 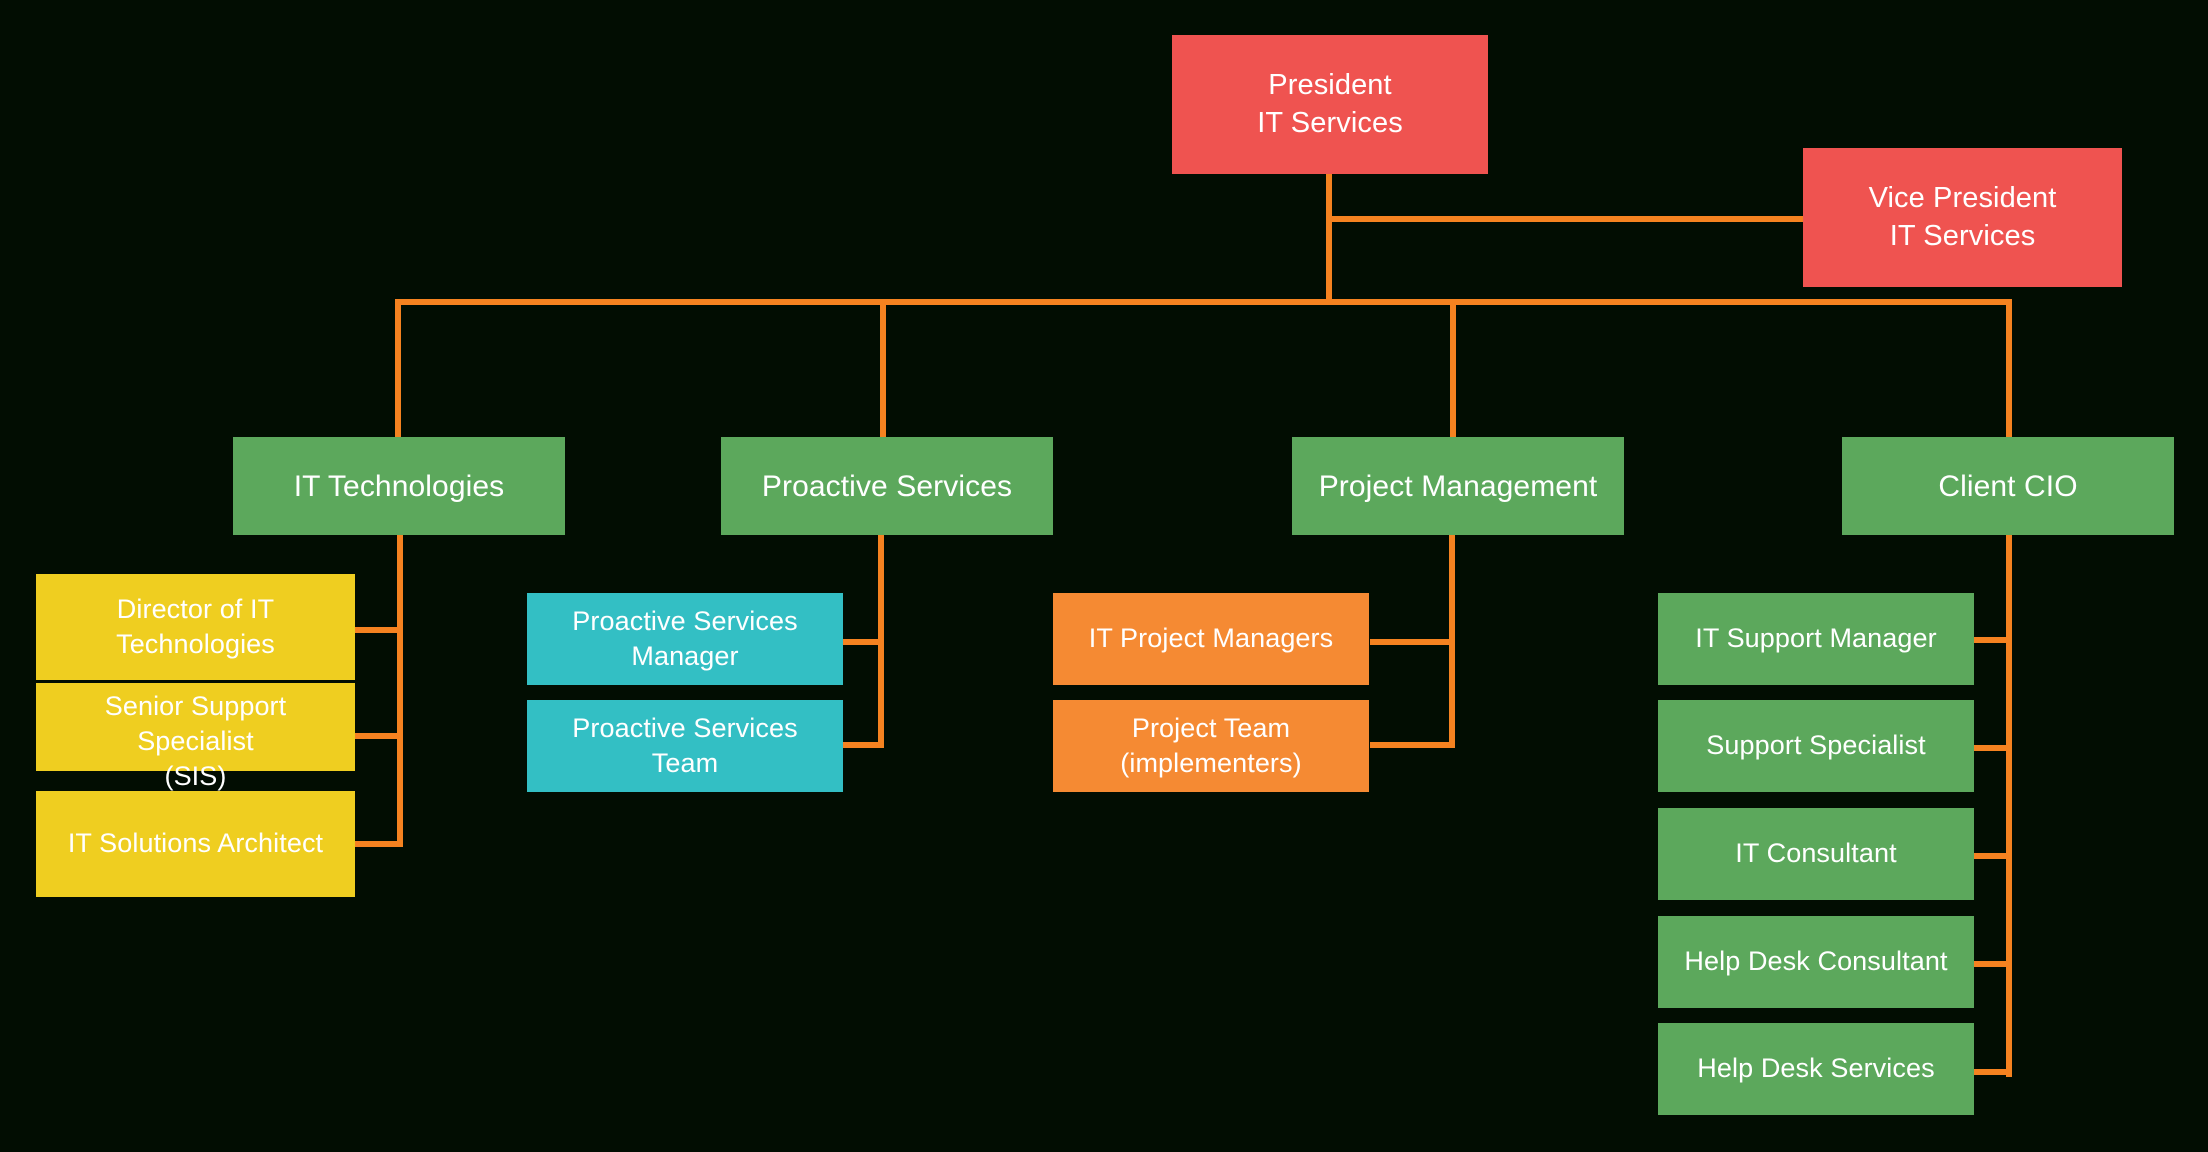 What do you see at coordinates (1203, 302) in the screenshot?
I see `connector-division-bus` at bounding box center [1203, 302].